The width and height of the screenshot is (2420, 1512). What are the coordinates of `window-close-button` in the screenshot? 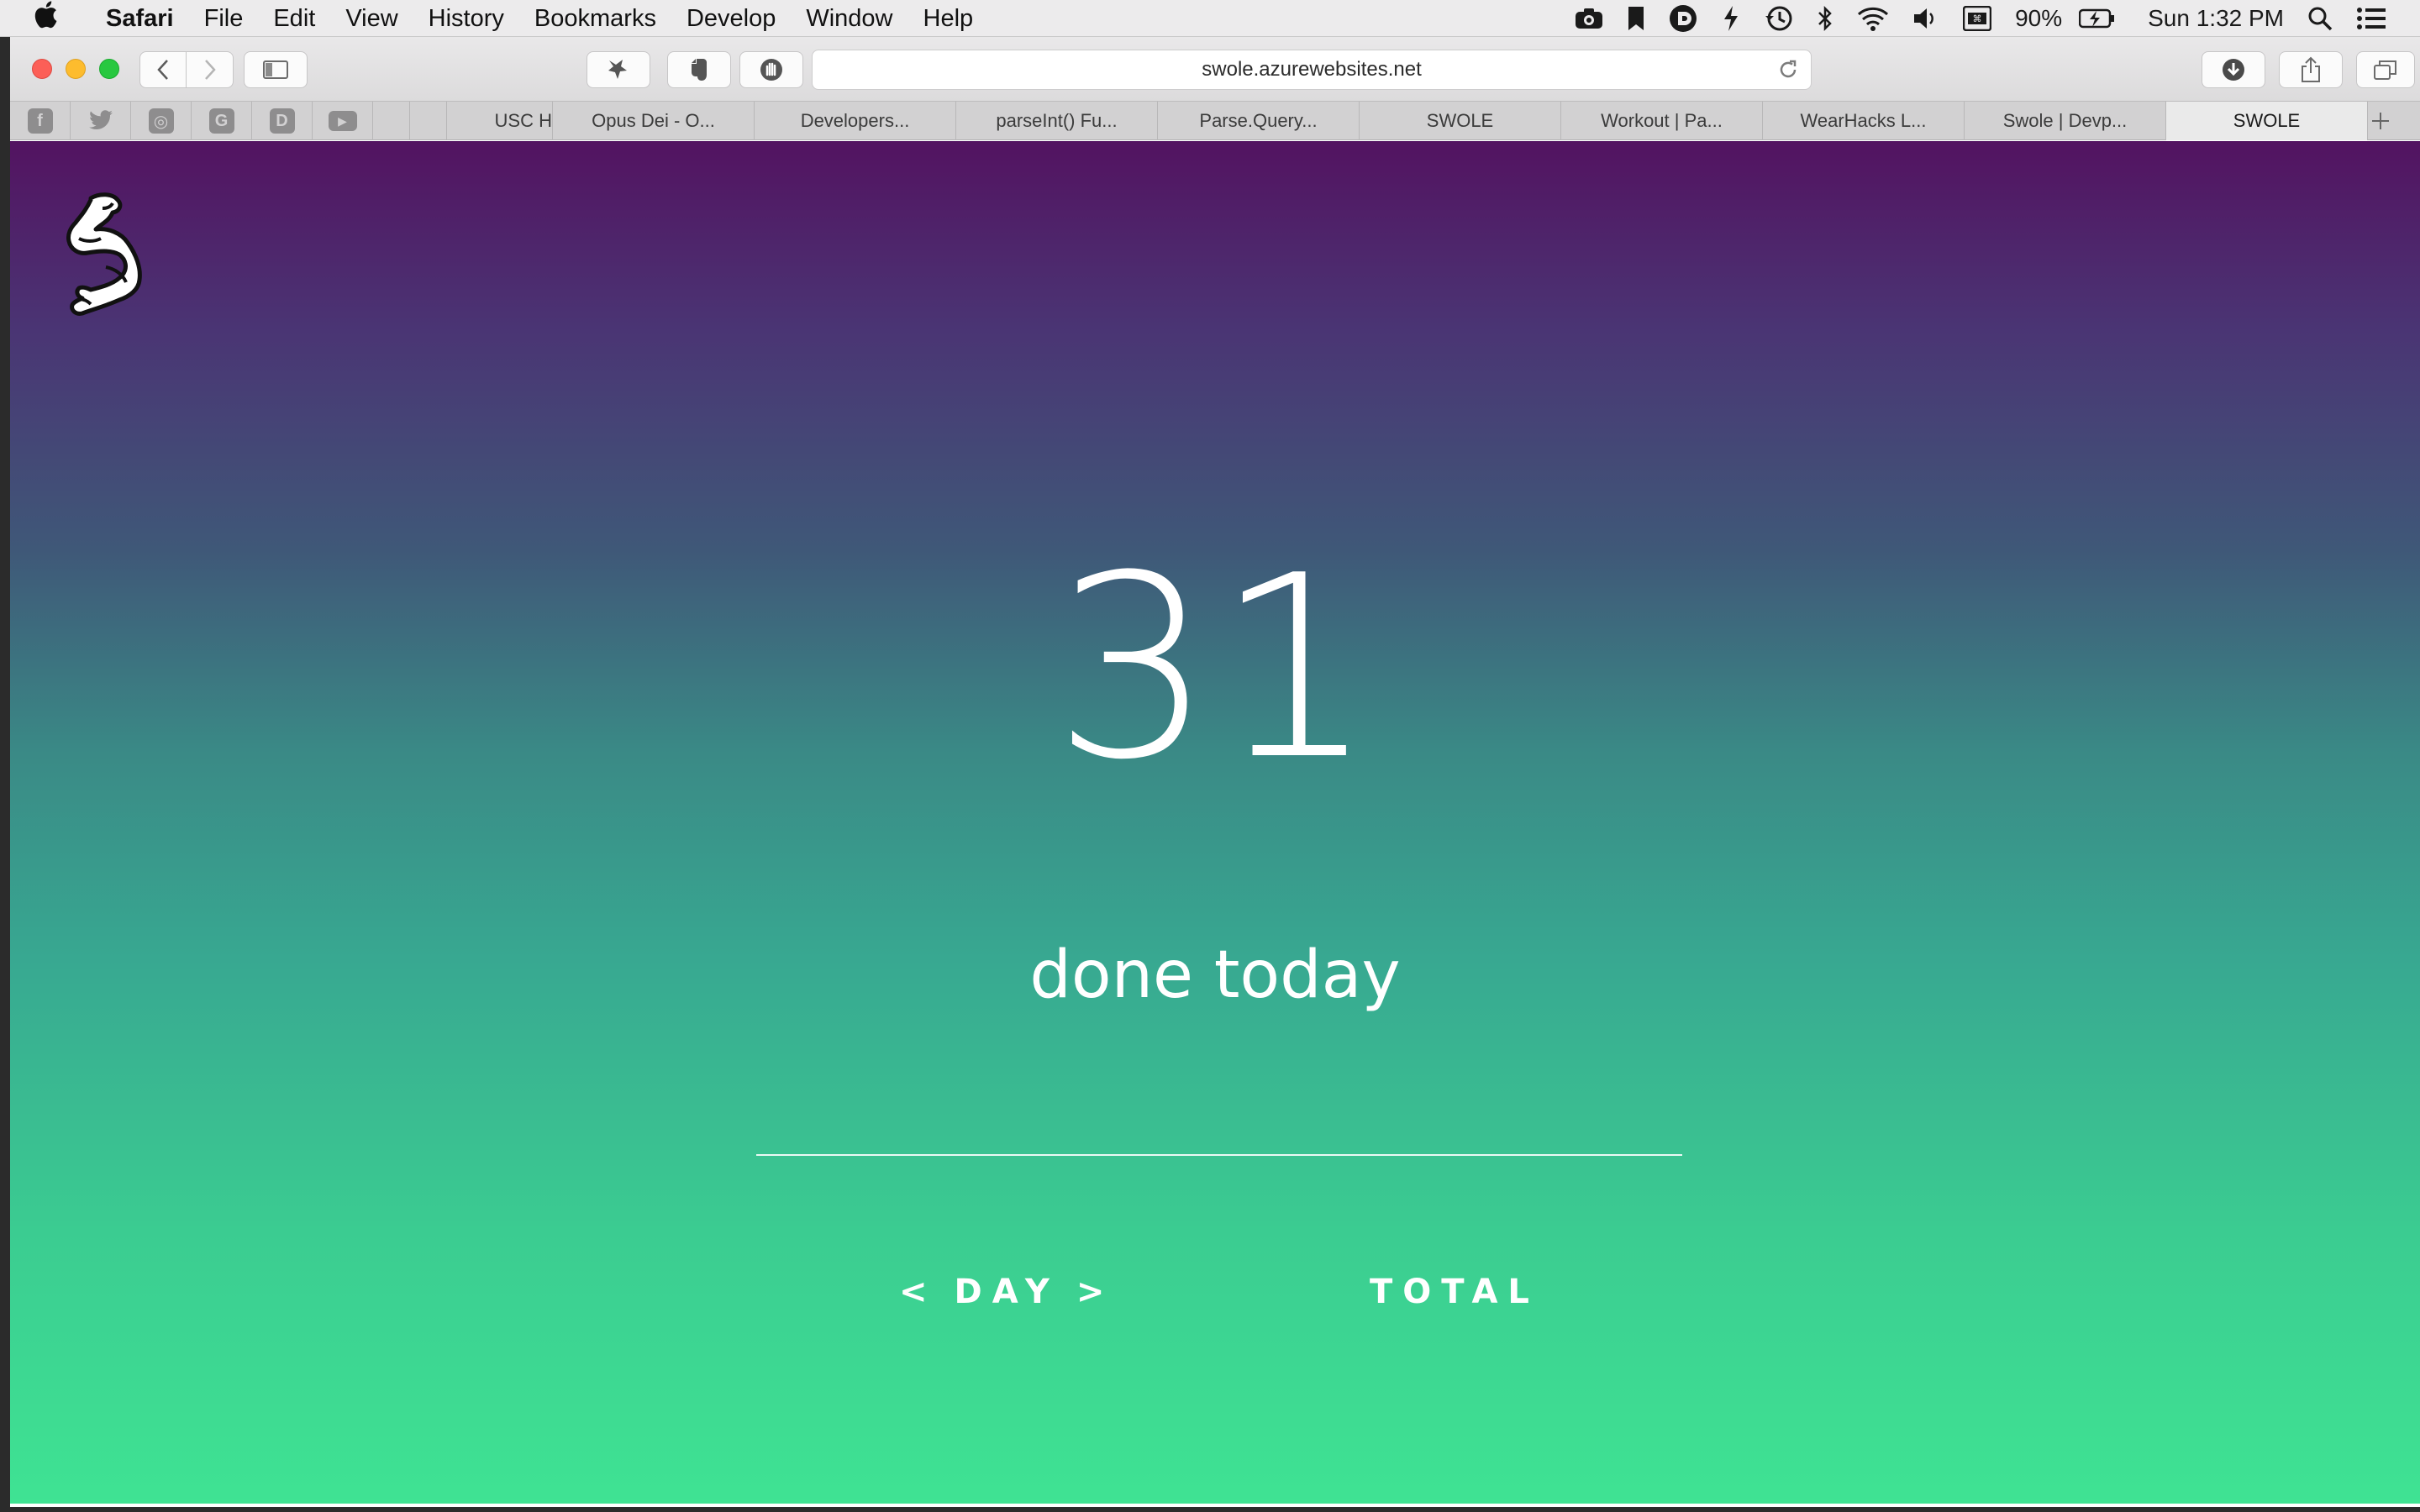 It's located at (42, 69).